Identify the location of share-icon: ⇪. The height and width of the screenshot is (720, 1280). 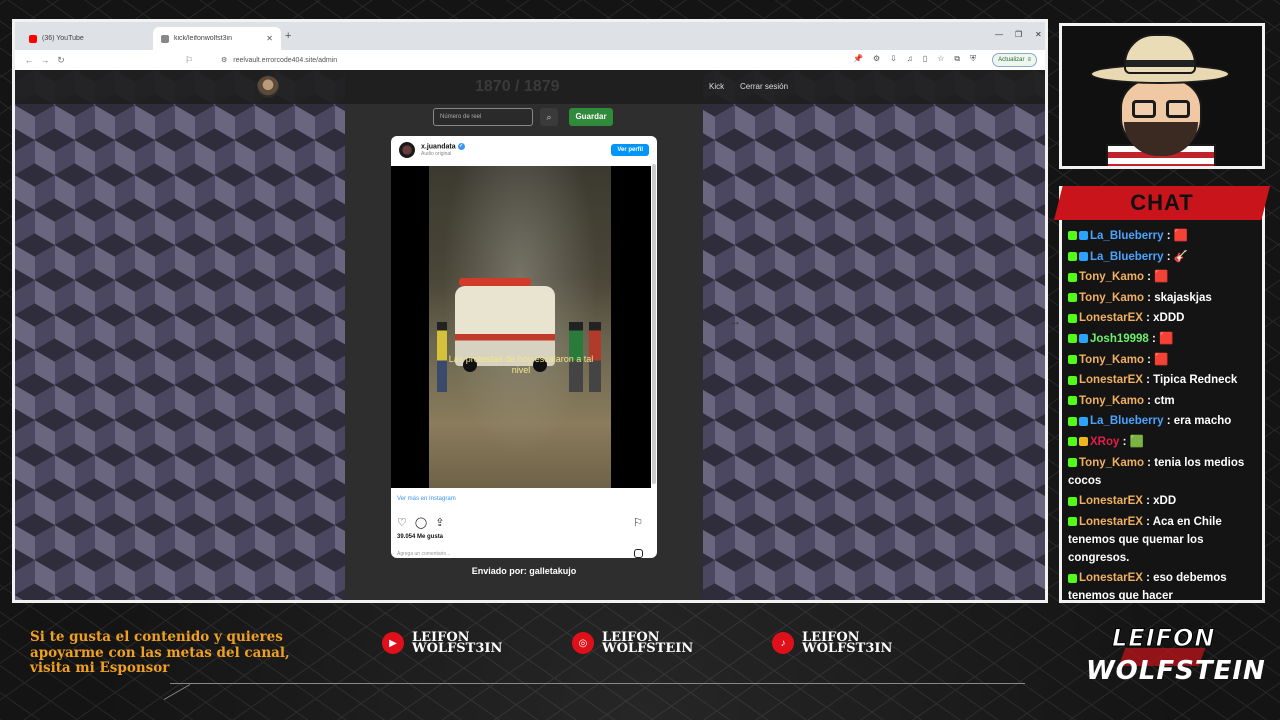
(439, 522).